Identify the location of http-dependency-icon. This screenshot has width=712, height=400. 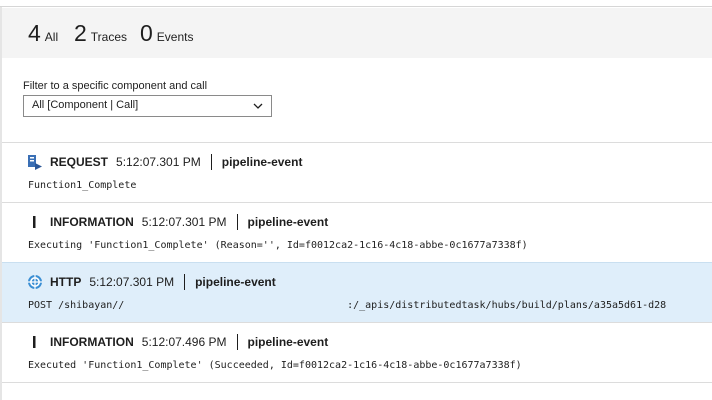
(35, 282).